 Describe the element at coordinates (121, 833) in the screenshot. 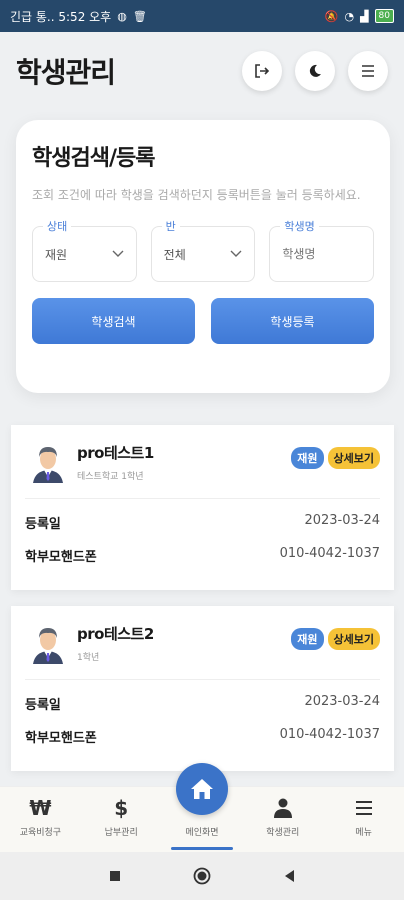

I see `nav-label: 납부관리` at that location.